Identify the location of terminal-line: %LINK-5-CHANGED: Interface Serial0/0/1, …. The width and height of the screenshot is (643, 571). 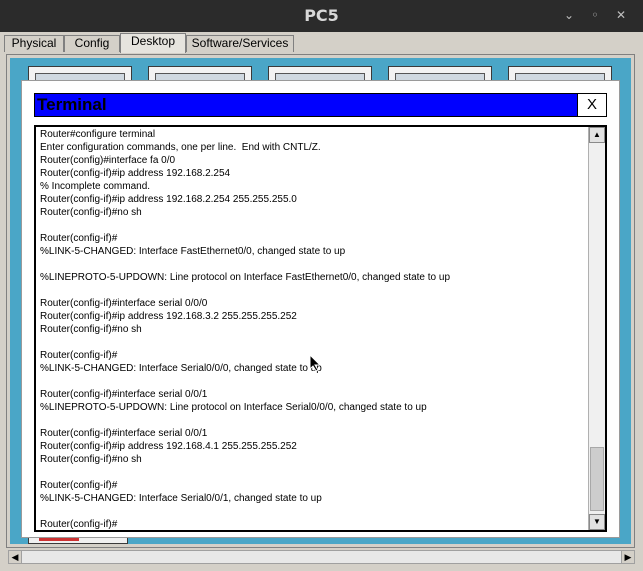
(181, 498).